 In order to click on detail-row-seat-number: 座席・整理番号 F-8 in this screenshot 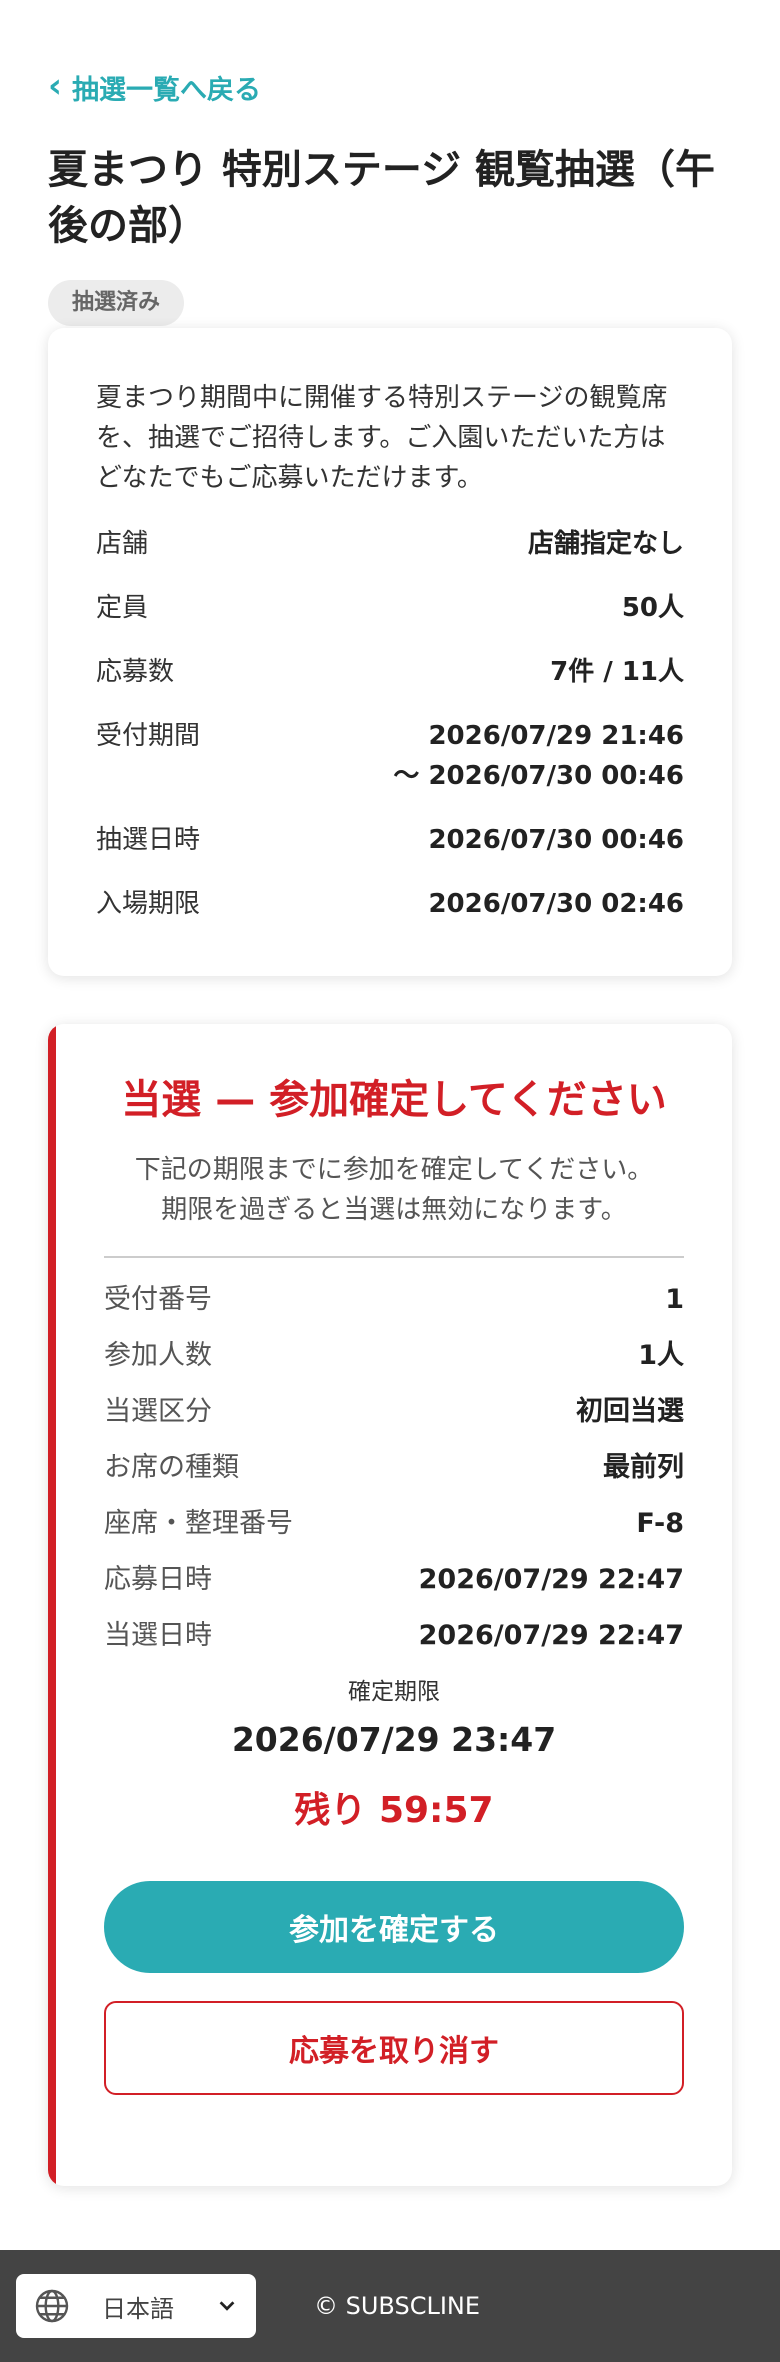, I will do `click(394, 1524)`.